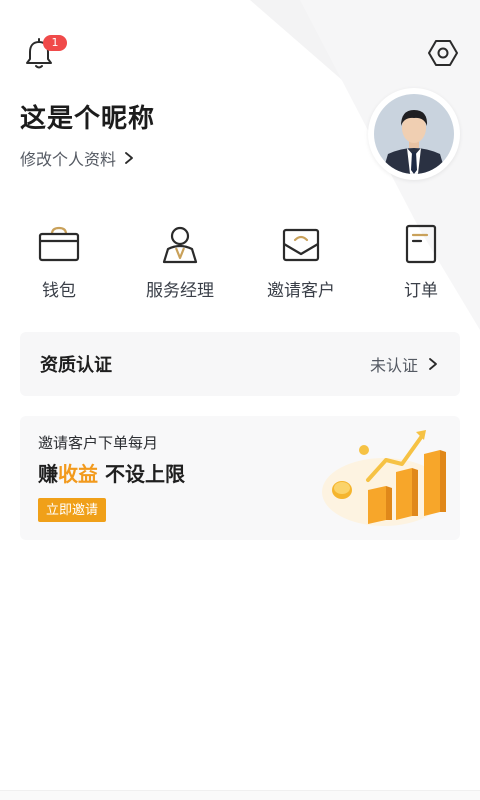 This screenshot has height=800, width=480. Describe the element at coordinates (180, 245) in the screenshot. I see `service-manager-icon` at that location.